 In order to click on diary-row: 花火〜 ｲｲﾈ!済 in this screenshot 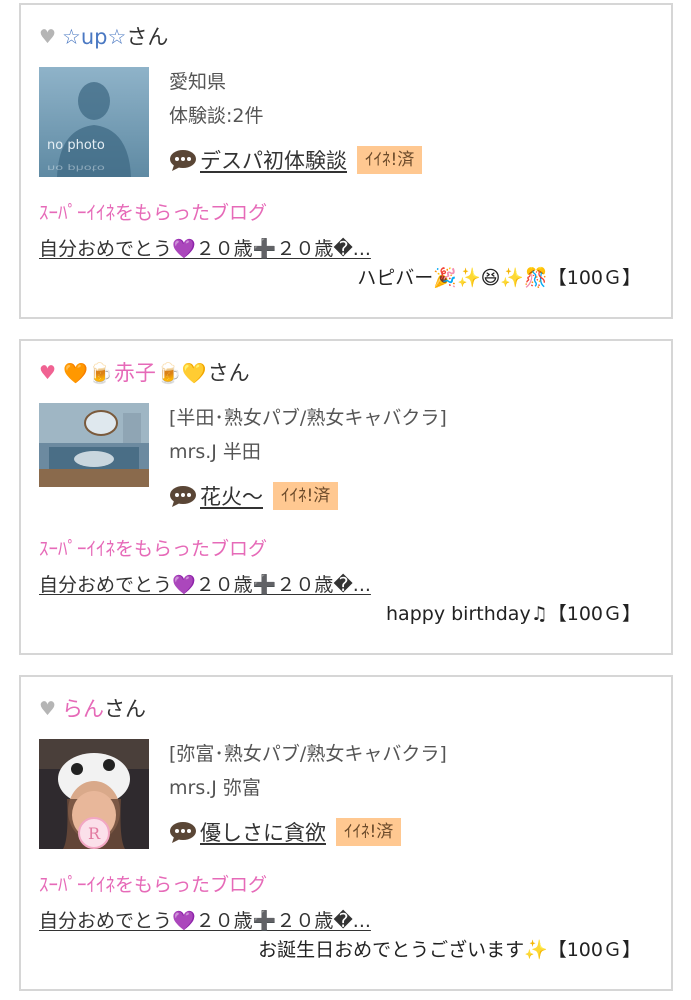, I will do `click(254, 496)`.